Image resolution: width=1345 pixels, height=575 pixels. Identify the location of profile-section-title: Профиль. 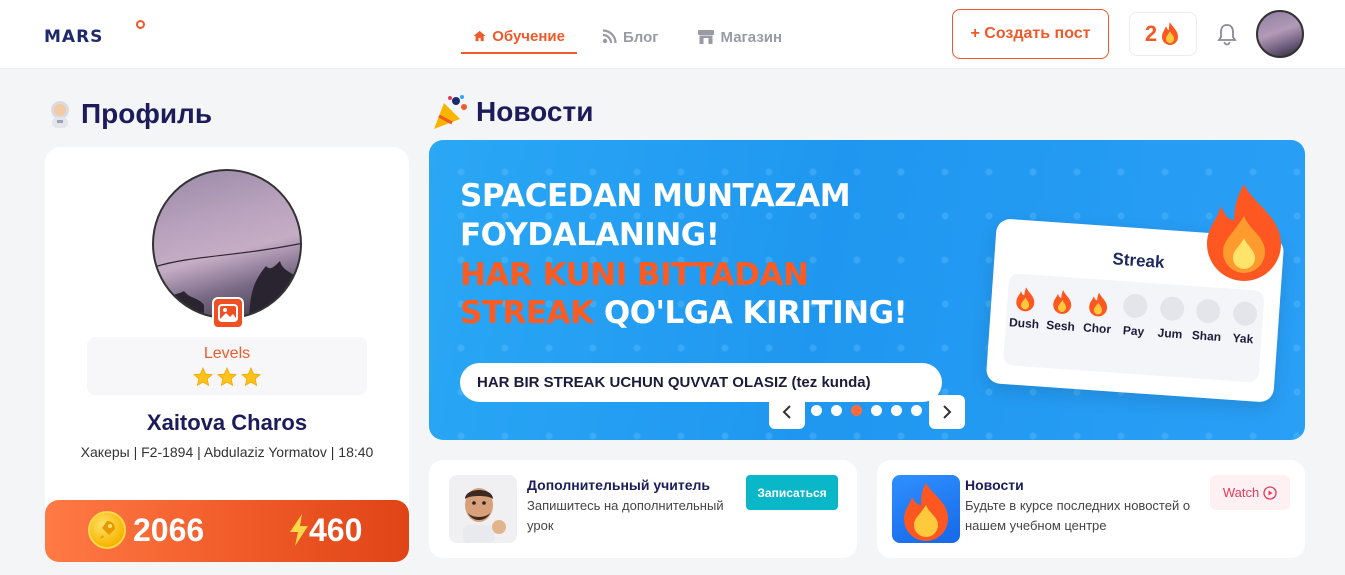
(128, 114).